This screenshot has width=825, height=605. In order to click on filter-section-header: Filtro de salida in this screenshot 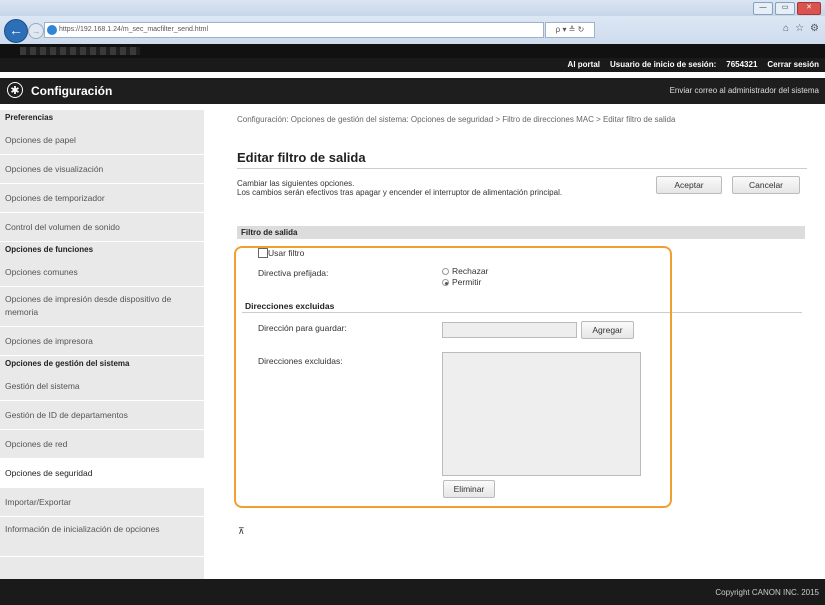, I will do `click(521, 232)`.